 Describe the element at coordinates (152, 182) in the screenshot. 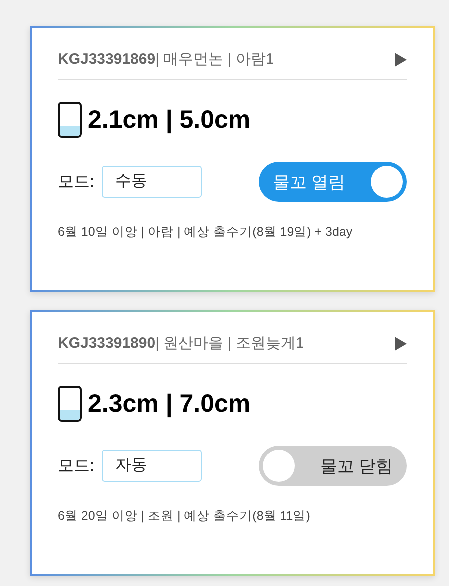

I see `mode-field: 수동` at that location.